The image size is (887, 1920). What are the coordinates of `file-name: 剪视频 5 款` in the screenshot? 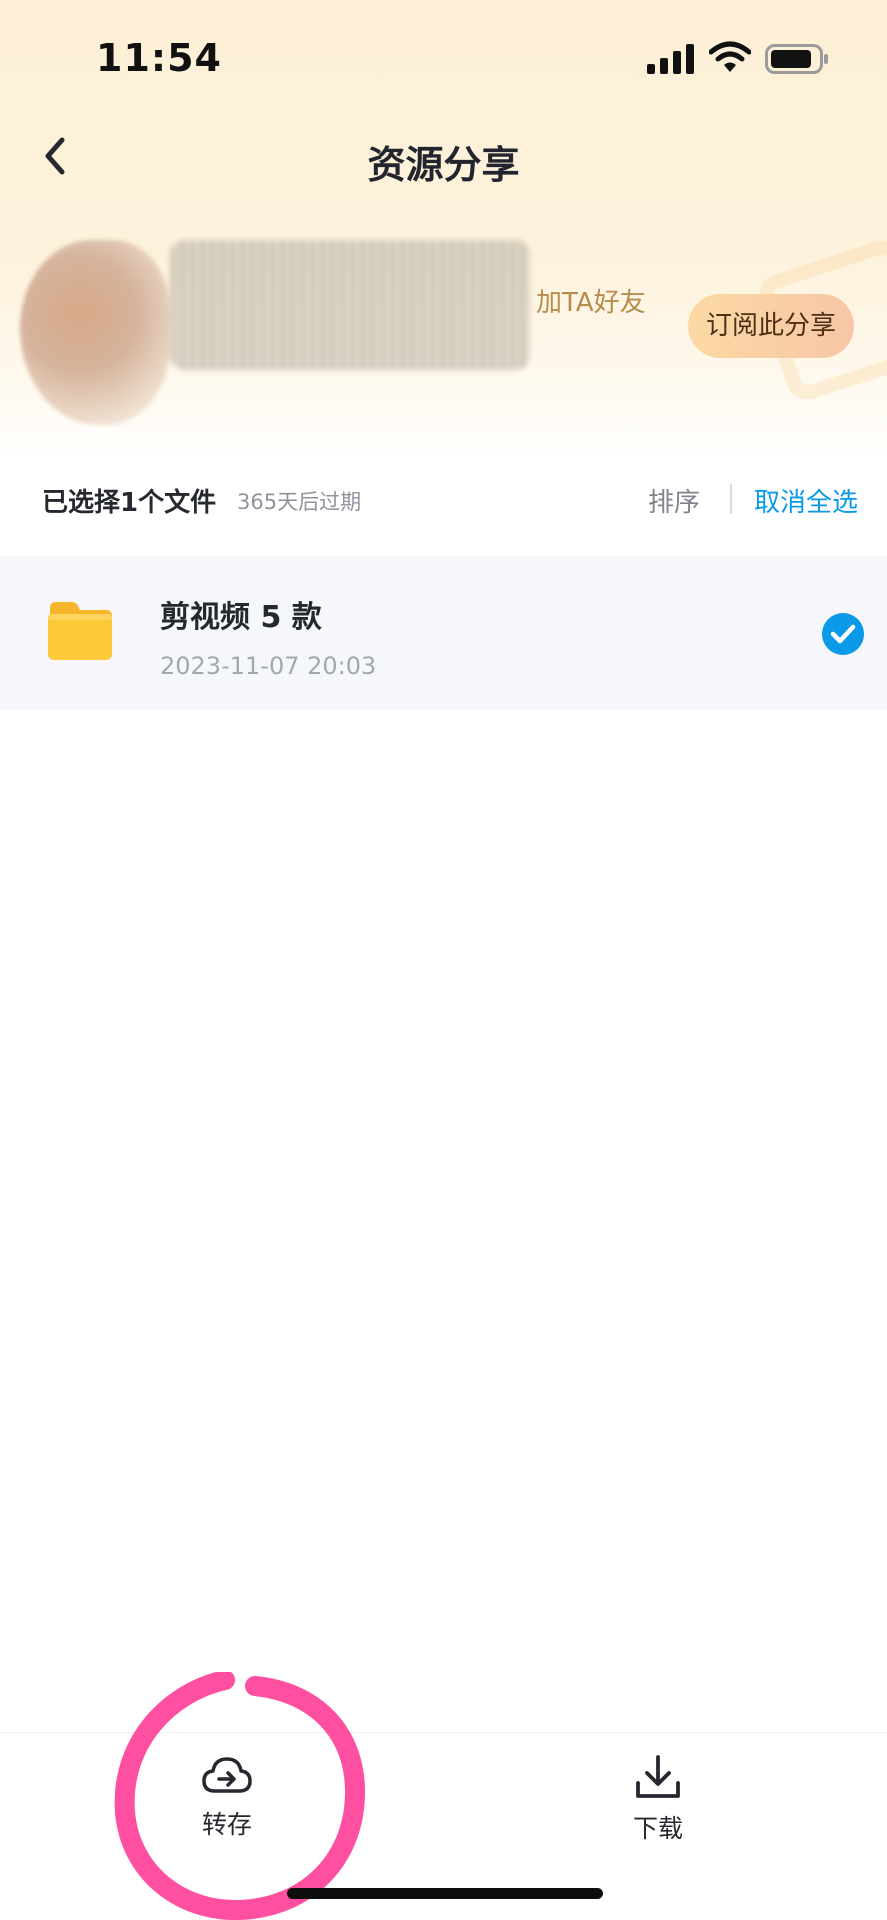 It's located at (241, 617).